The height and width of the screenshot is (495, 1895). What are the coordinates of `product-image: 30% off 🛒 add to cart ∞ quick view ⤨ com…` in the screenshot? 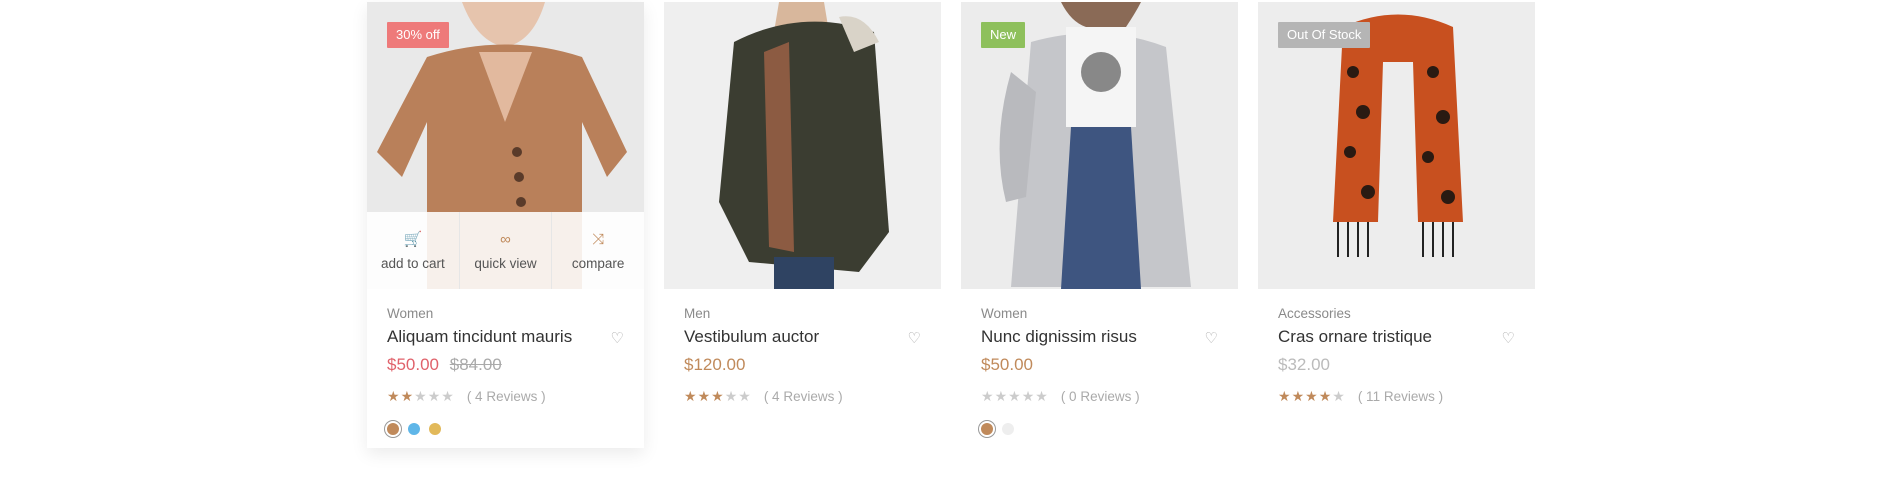 It's located at (505, 145).